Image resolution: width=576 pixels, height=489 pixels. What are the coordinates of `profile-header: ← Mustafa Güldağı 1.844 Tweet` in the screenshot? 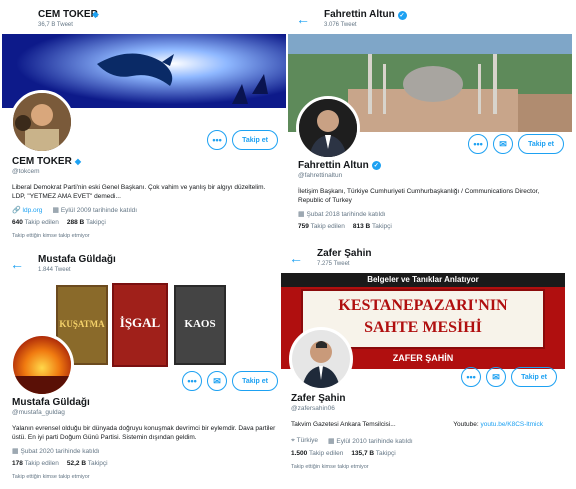 It's located at (144, 264).